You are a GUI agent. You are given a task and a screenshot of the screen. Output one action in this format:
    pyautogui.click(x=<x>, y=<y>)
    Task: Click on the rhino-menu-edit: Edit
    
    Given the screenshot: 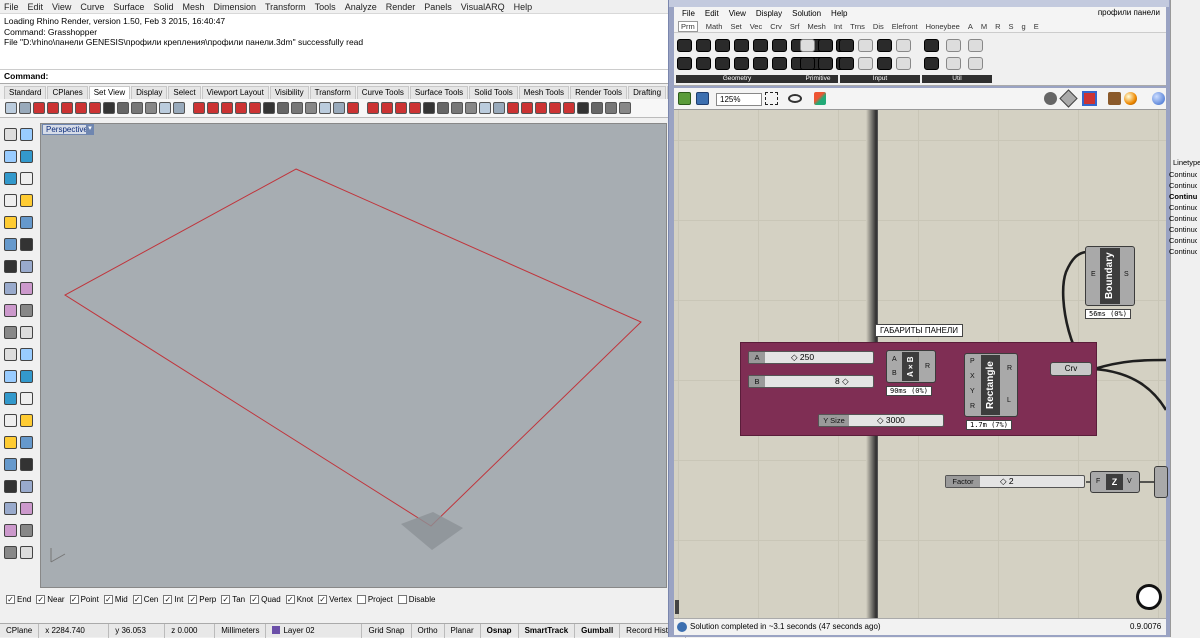 What is the action you would take?
    pyautogui.click(x=36, y=7)
    